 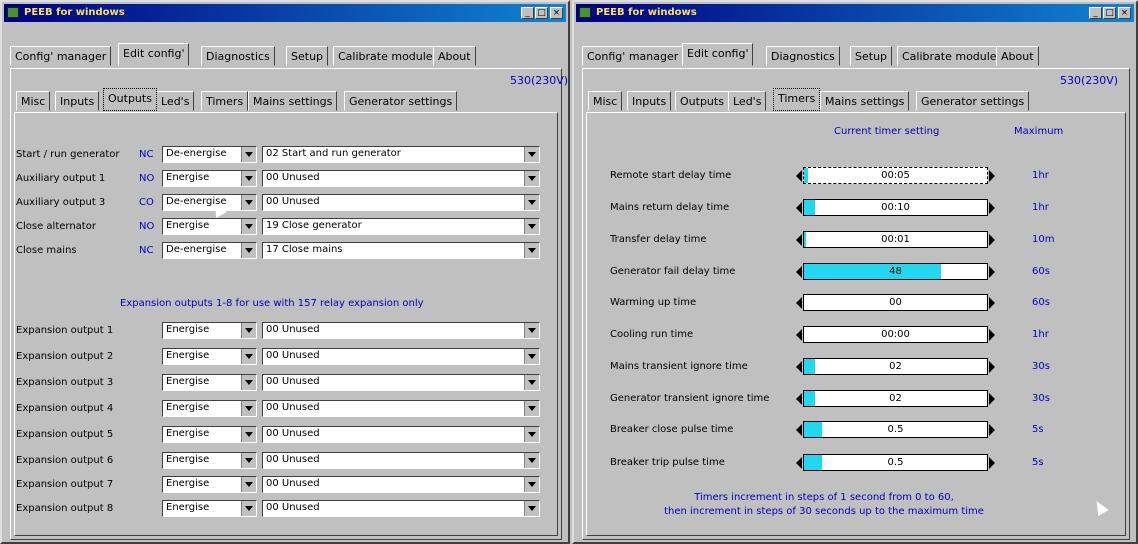 I want to click on timer-slider: 00:05, so click(x=895, y=175).